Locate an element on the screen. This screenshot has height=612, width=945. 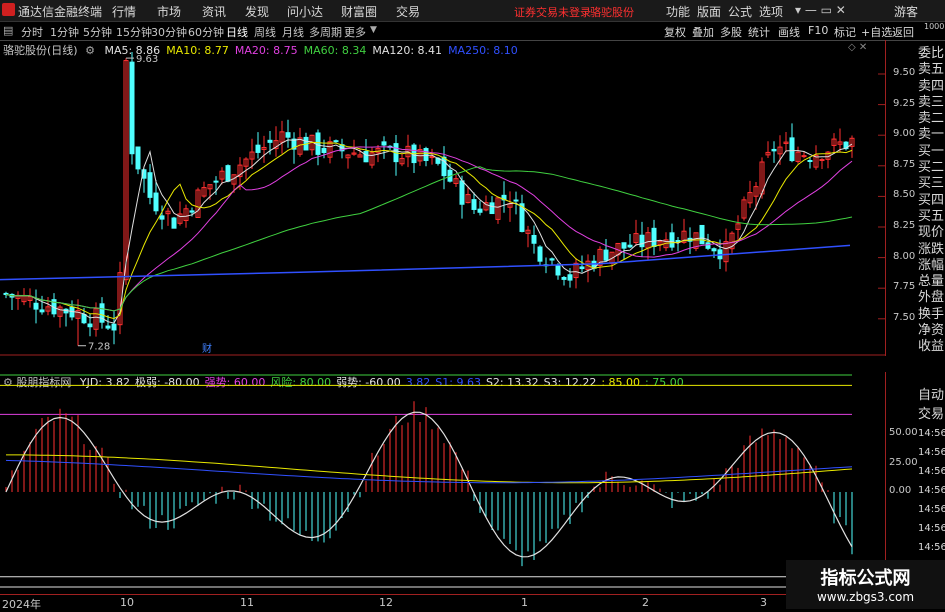
price-tick: 9.00 is located at coordinates (904, 134).